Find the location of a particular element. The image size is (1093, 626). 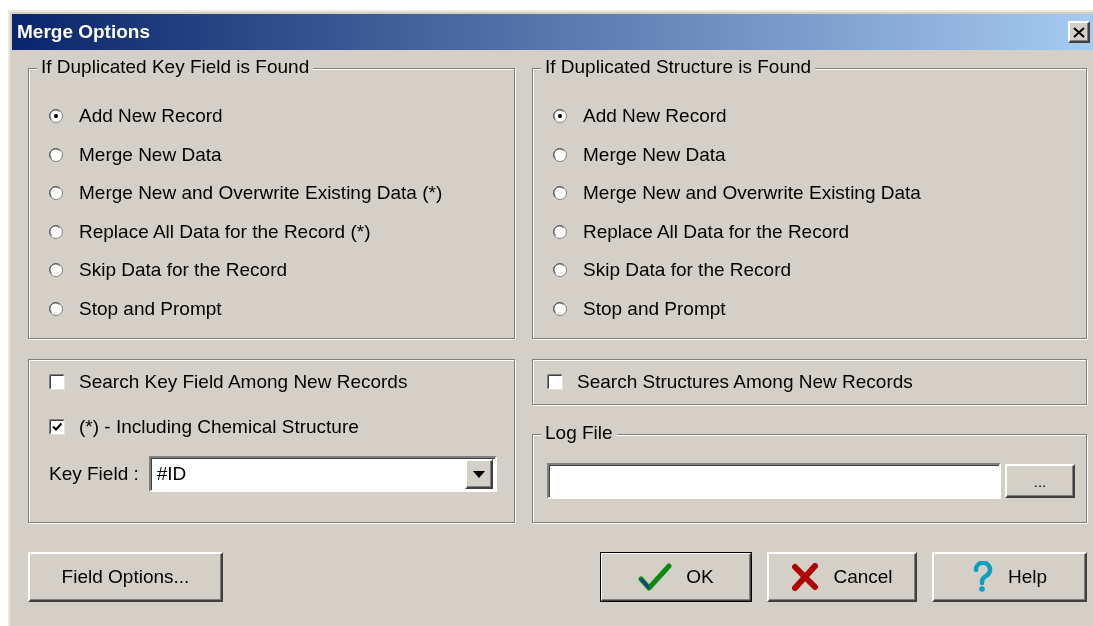

dropdown-arrow-button is located at coordinates (478, 474).